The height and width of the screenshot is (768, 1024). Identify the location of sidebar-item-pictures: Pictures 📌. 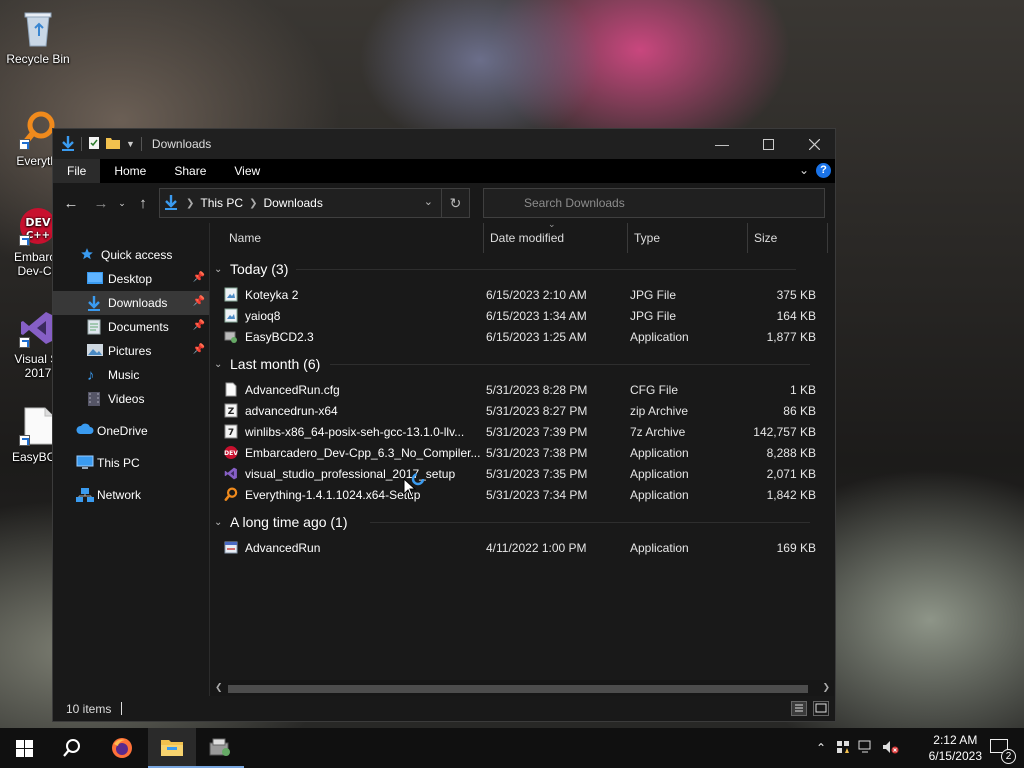
(131, 351).